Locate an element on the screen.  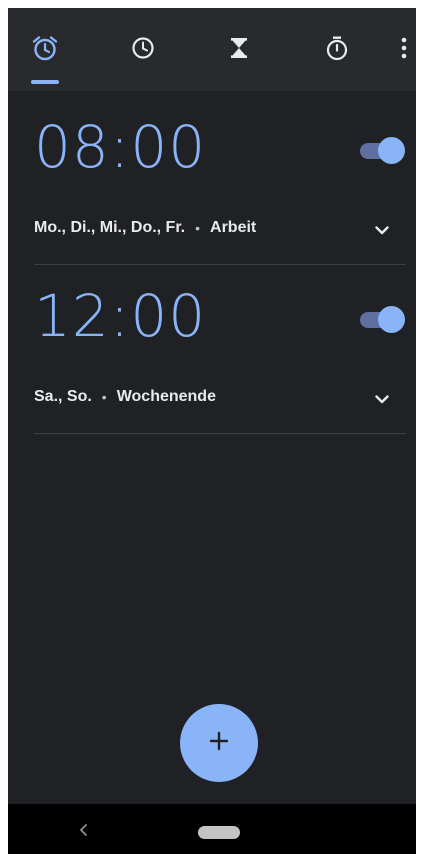
system-nav-bar is located at coordinates (212, 829).